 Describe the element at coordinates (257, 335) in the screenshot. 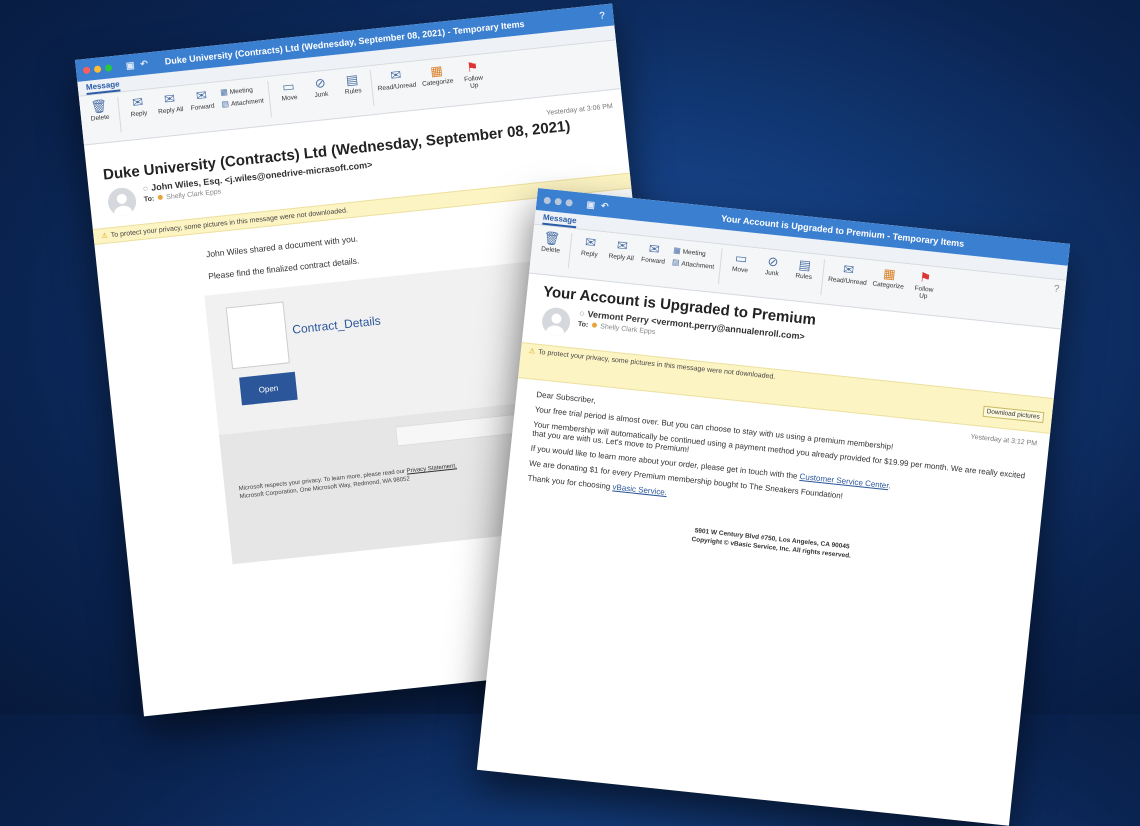

I see `document-thumbnail` at that location.